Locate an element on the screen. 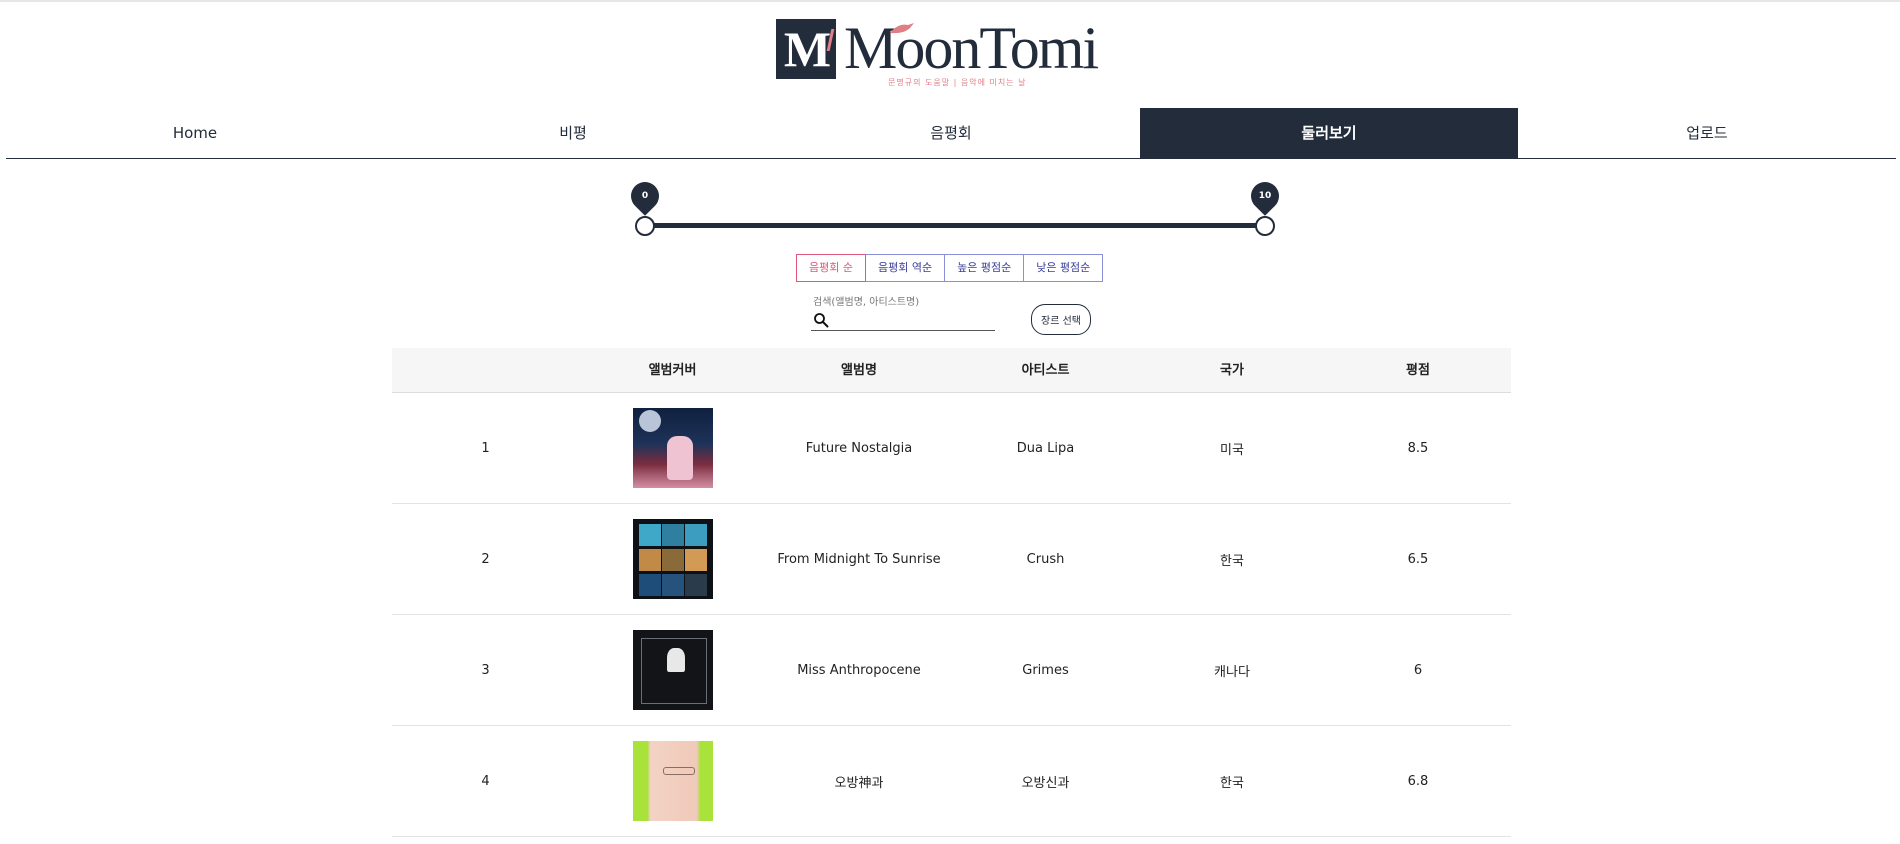 The image size is (1900, 844). table-header: 앨범커버 앨범명 아티스트 국가 평점 is located at coordinates (951, 370).